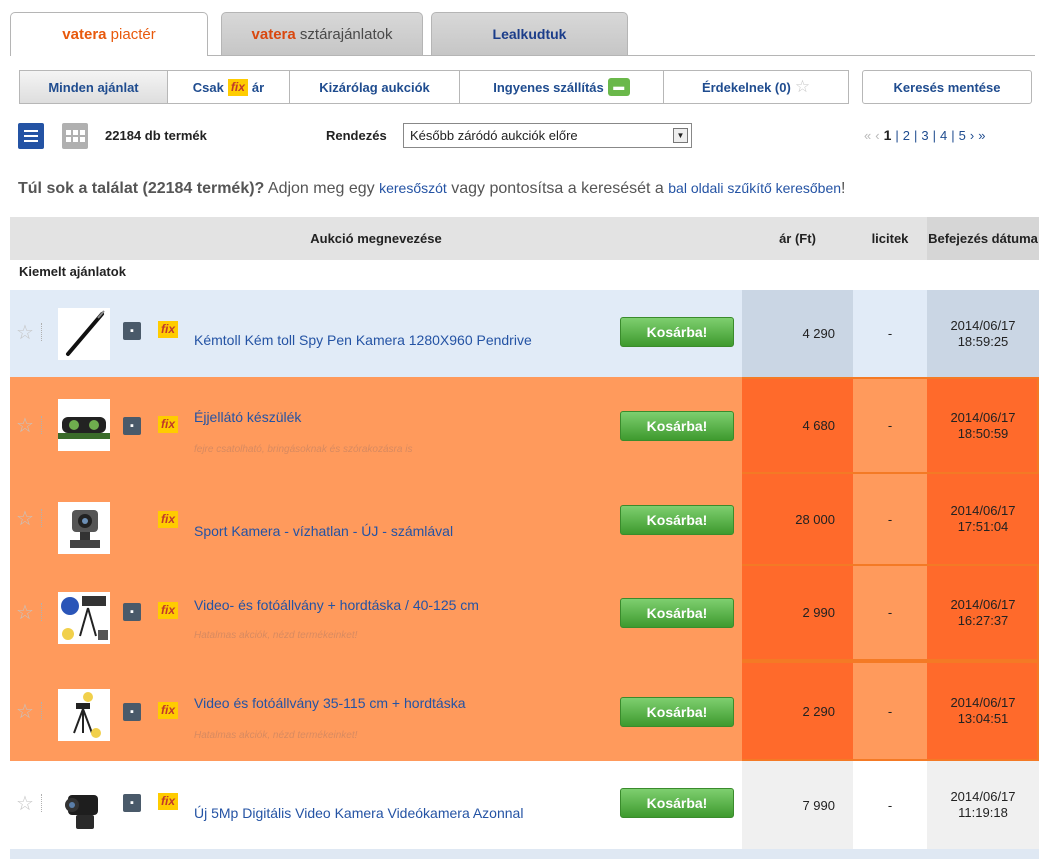 The height and width of the screenshot is (859, 1039). I want to click on night-vision-thumbnail, so click(84, 425).